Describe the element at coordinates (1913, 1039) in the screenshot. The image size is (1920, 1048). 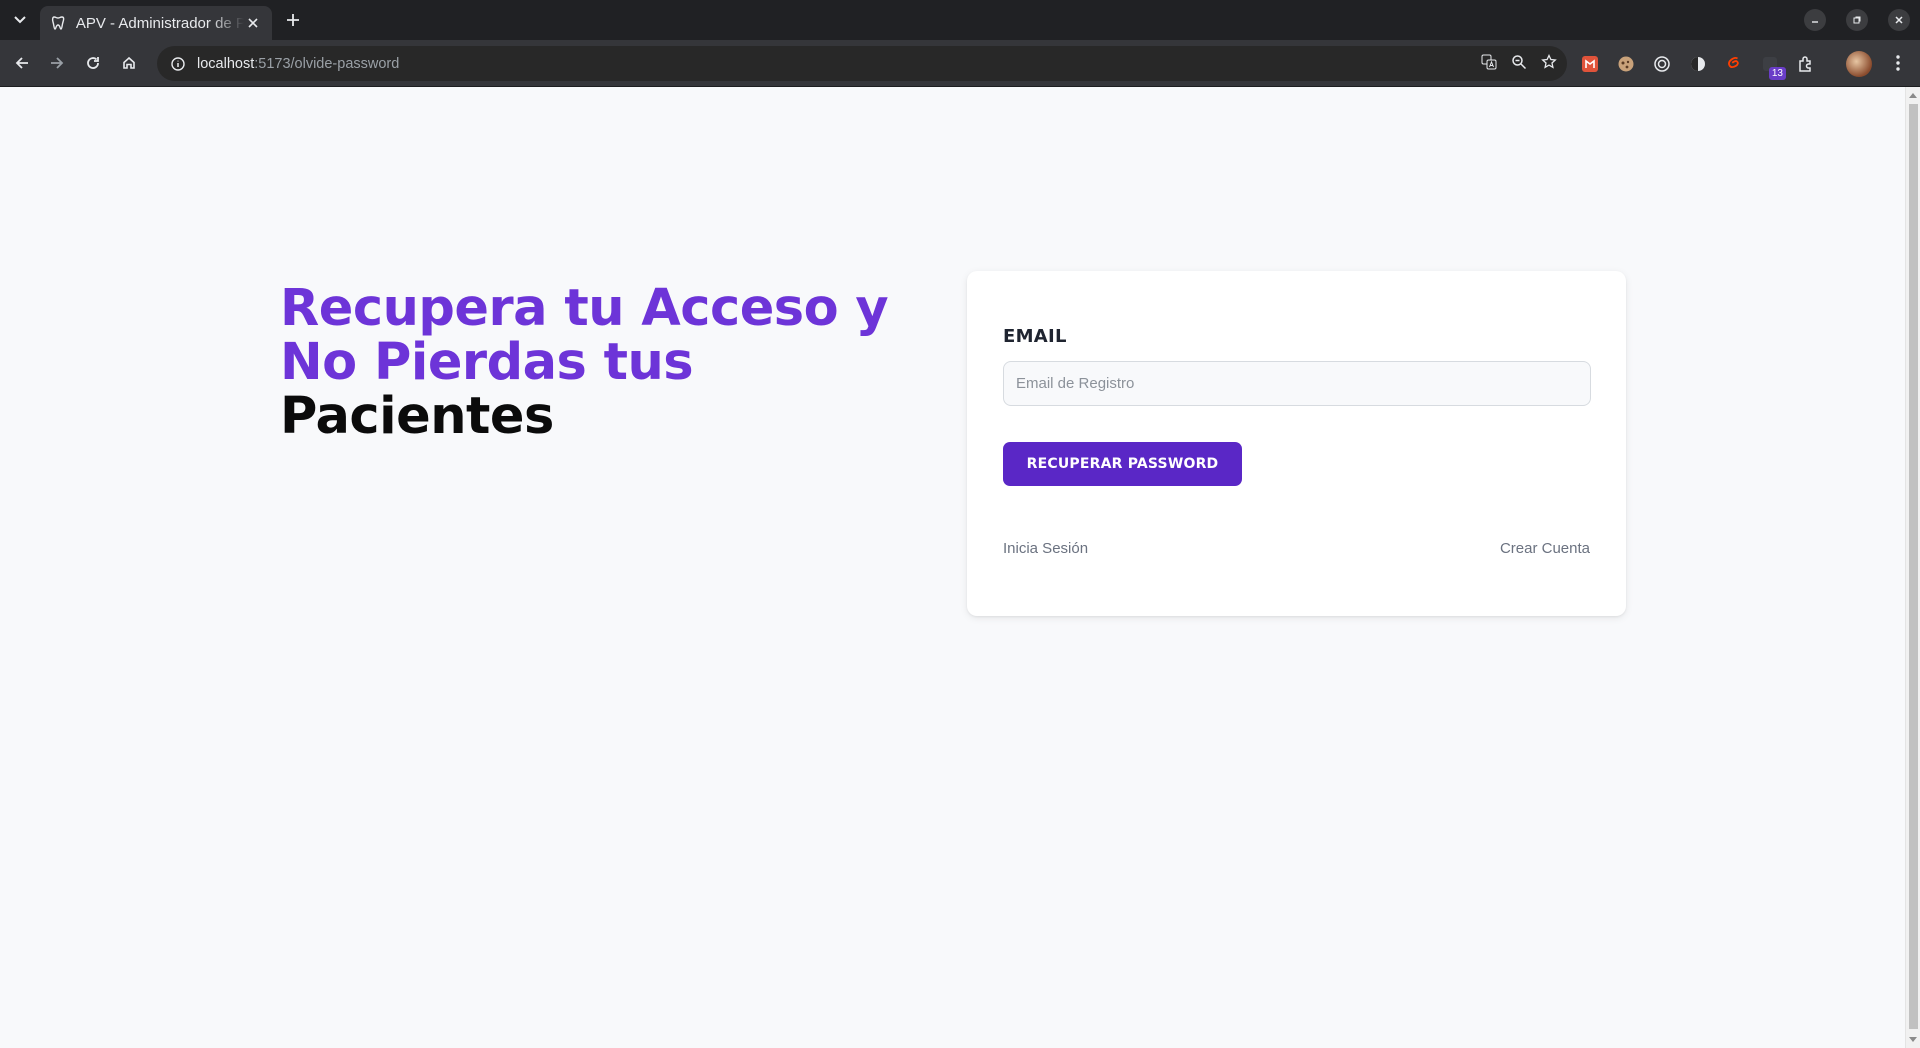
I see `scroll-down-arrow-icon` at that location.